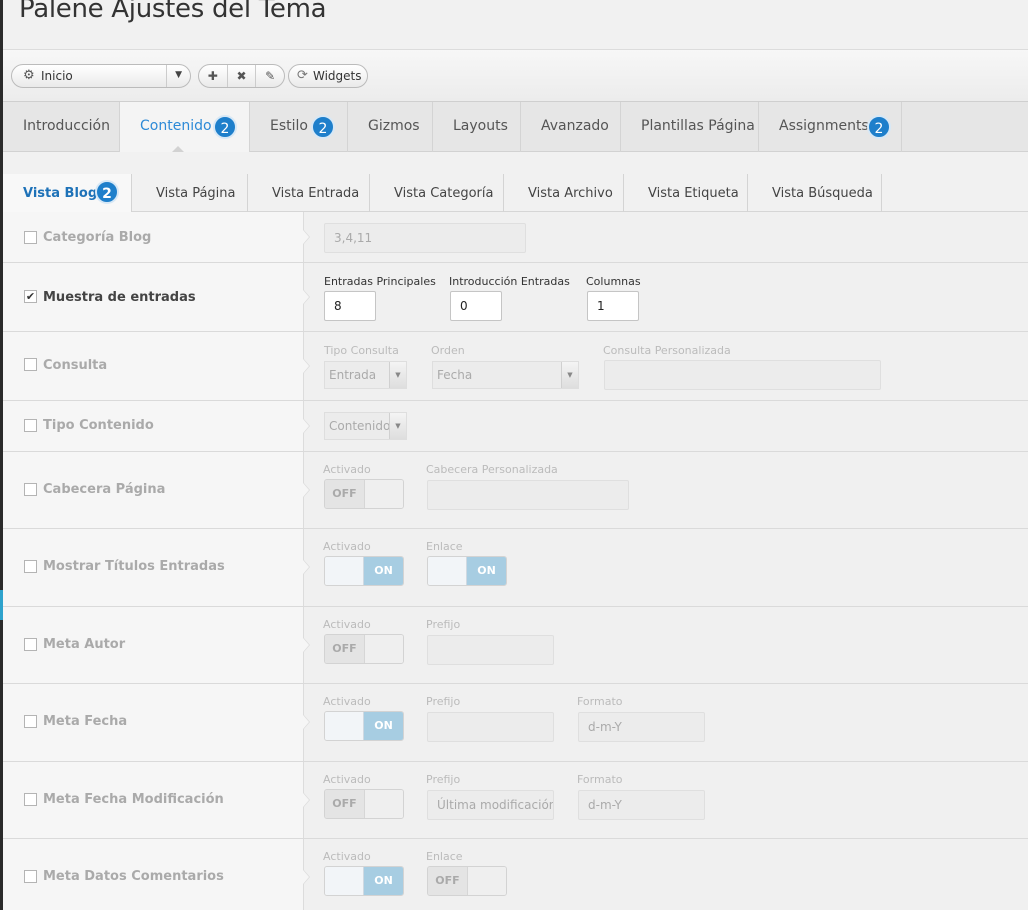 Image resolution: width=1028 pixels, height=910 pixels. What do you see at coordinates (97, 237) in the screenshot?
I see `row-label: Categoría Blog` at bounding box center [97, 237].